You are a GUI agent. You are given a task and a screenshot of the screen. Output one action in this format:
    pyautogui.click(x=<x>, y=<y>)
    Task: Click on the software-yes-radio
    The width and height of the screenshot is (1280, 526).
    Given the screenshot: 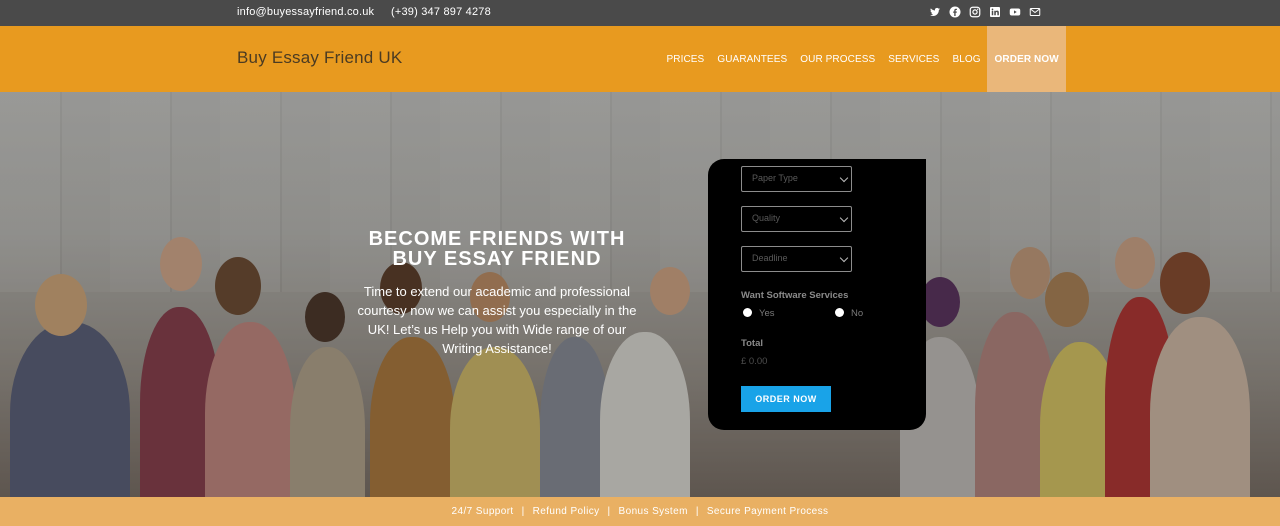 What is the action you would take?
    pyautogui.click(x=747, y=312)
    